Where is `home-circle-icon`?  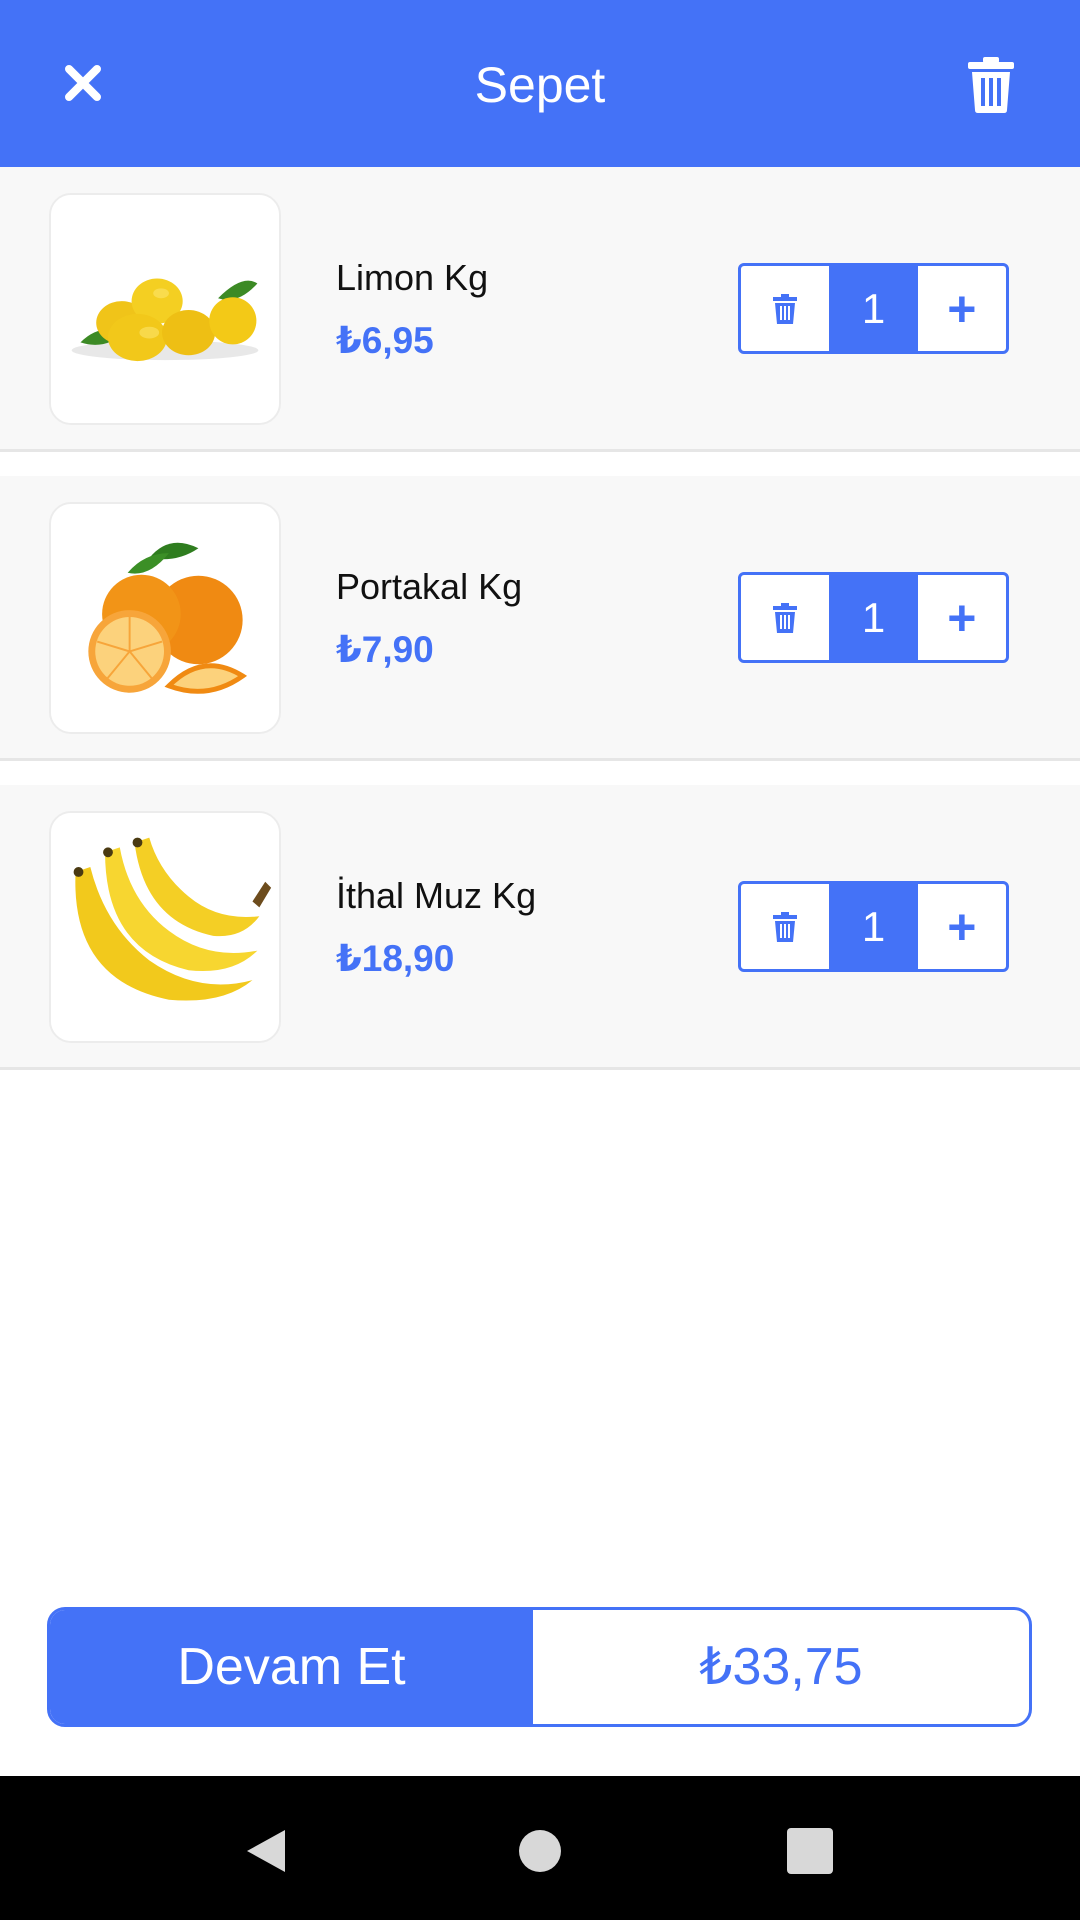
home-circle-icon is located at coordinates (540, 1851).